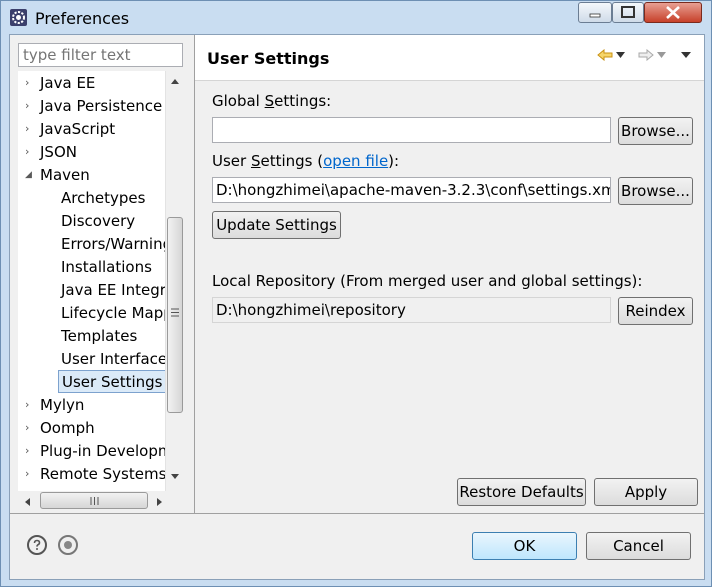 The image size is (712, 587). What do you see at coordinates (521, 492) in the screenshot?
I see `restore-defaults-button: Restore Defaults` at bounding box center [521, 492].